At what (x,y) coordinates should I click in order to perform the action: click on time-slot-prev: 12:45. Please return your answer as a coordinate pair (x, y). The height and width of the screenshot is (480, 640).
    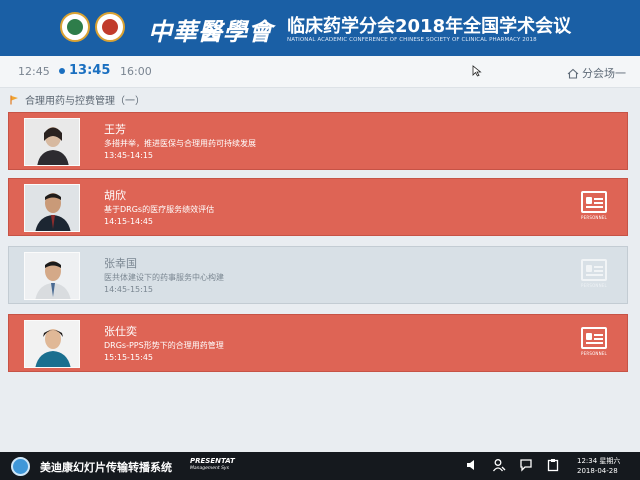
    Looking at the image, I should click on (34, 71).